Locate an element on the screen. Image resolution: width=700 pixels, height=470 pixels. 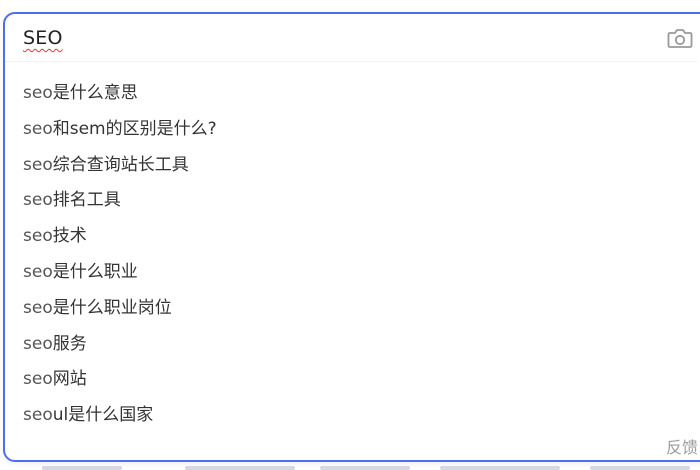
background-page-content is located at coordinates (350, 466).